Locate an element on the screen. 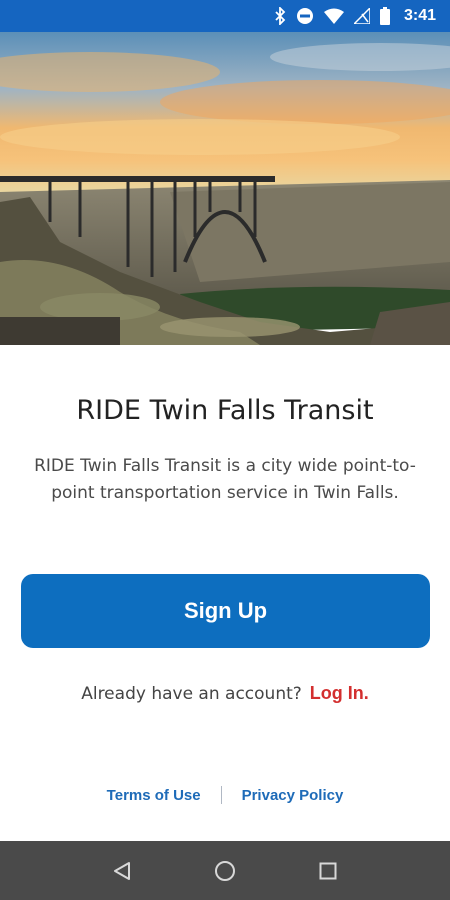 This screenshot has width=450, height=900. back-icon is located at coordinates (122, 871).